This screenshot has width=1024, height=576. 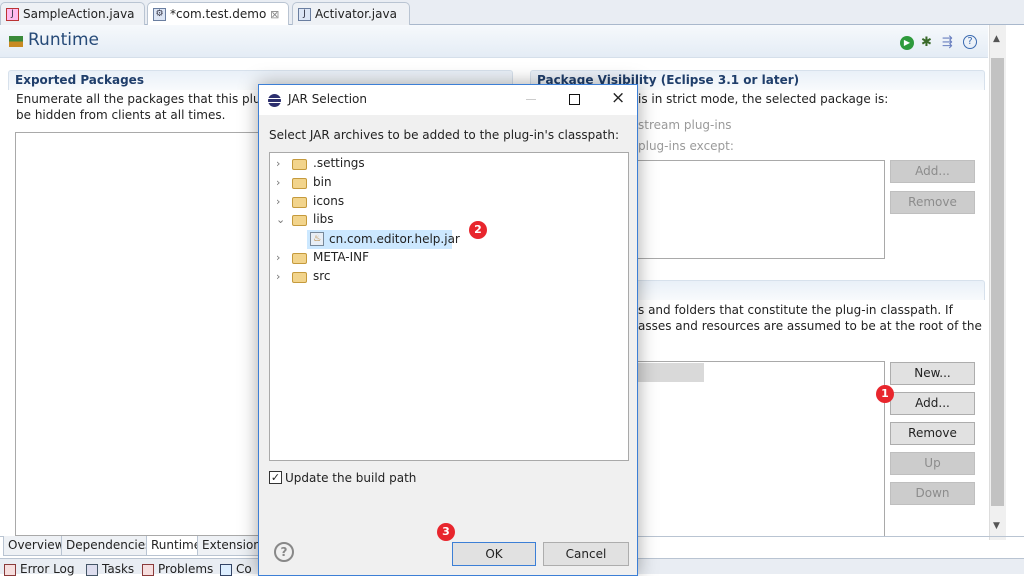 What do you see at coordinates (996, 39) in the screenshot?
I see `scroll-up-icon: ▲` at bounding box center [996, 39].